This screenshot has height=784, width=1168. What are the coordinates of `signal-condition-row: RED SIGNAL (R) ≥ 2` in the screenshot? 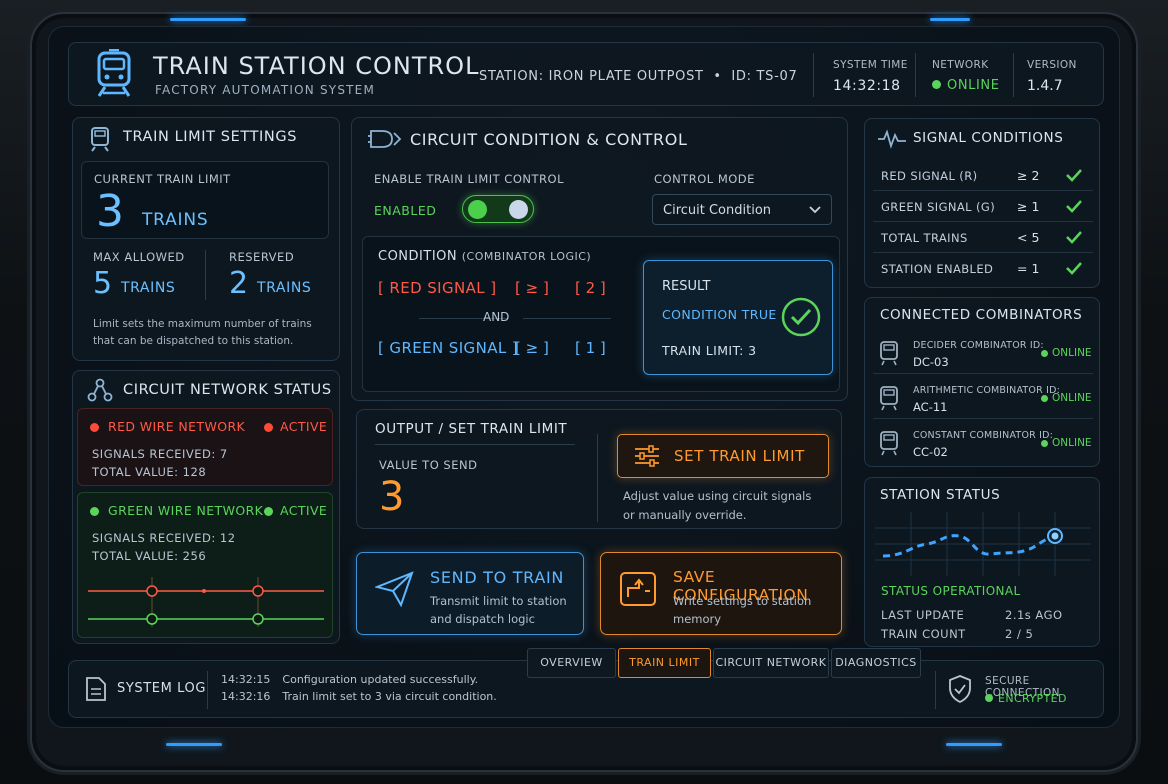 It's located at (983, 176).